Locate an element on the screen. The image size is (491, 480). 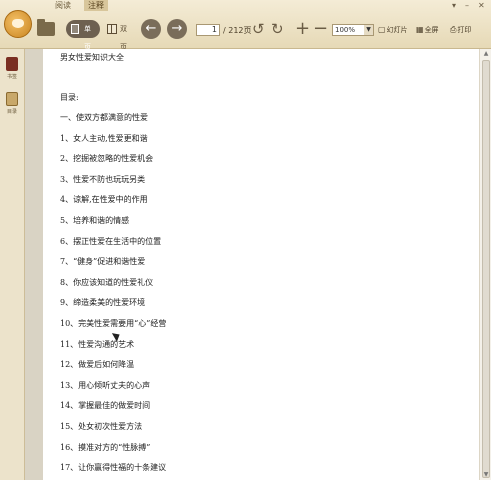
close-icon: ✕ is located at coordinates (481, 5).